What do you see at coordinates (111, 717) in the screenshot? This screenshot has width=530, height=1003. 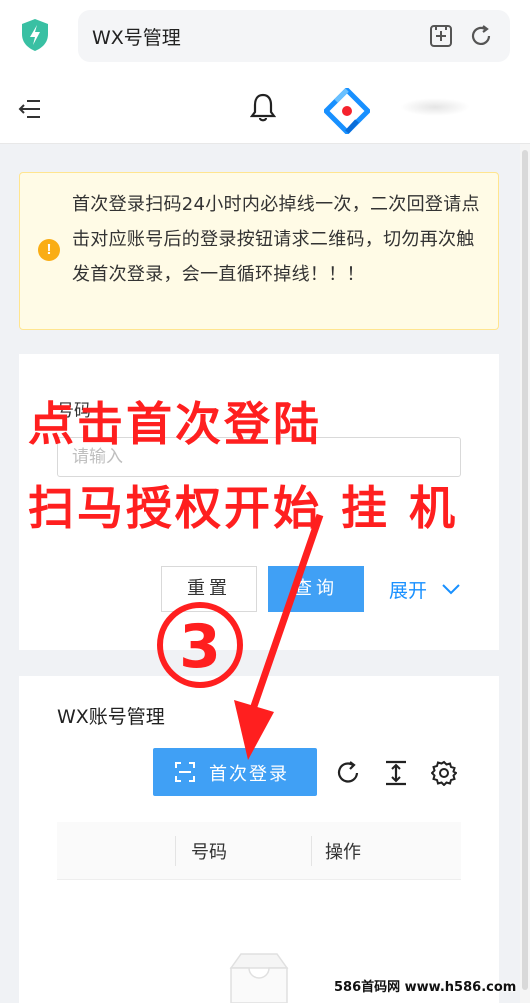 I see `card-title: WX账号管理` at bounding box center [111, 717].